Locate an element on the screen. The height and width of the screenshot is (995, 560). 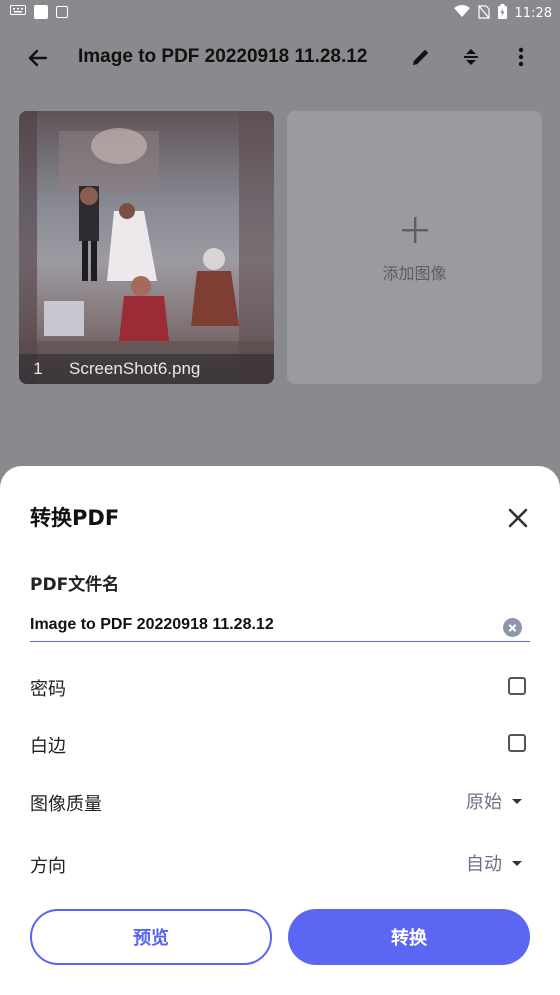
preview-button: 预览 is located at coordinates (151, 937).